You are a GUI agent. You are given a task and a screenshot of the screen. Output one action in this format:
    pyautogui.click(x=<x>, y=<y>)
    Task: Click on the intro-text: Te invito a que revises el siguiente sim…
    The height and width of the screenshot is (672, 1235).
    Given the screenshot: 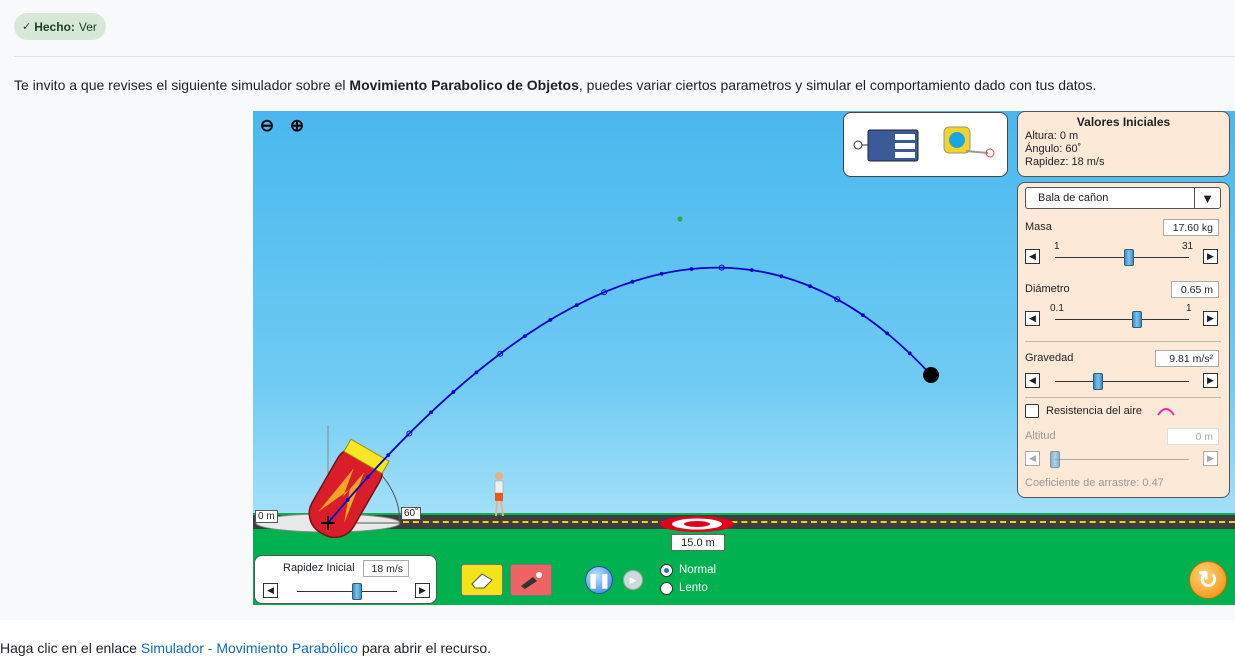 What is the action you would take?
    pyautogui.click(x=555, y=85)
    